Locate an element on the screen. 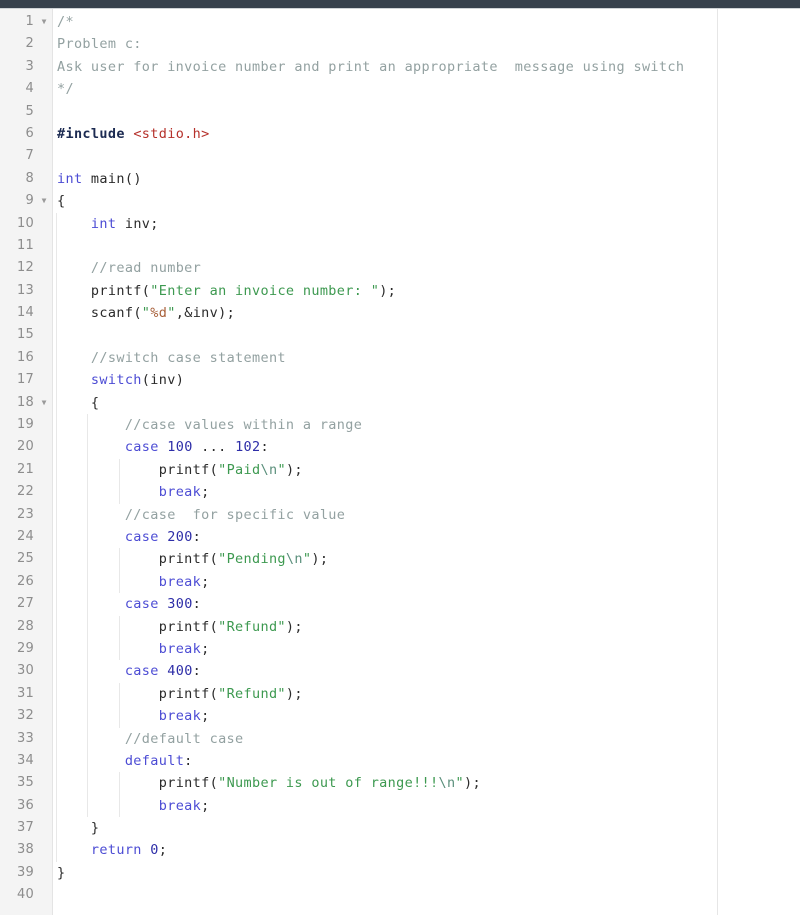 The image size is (800, 915). line-number: 25 is located at coordinates (25, 559).